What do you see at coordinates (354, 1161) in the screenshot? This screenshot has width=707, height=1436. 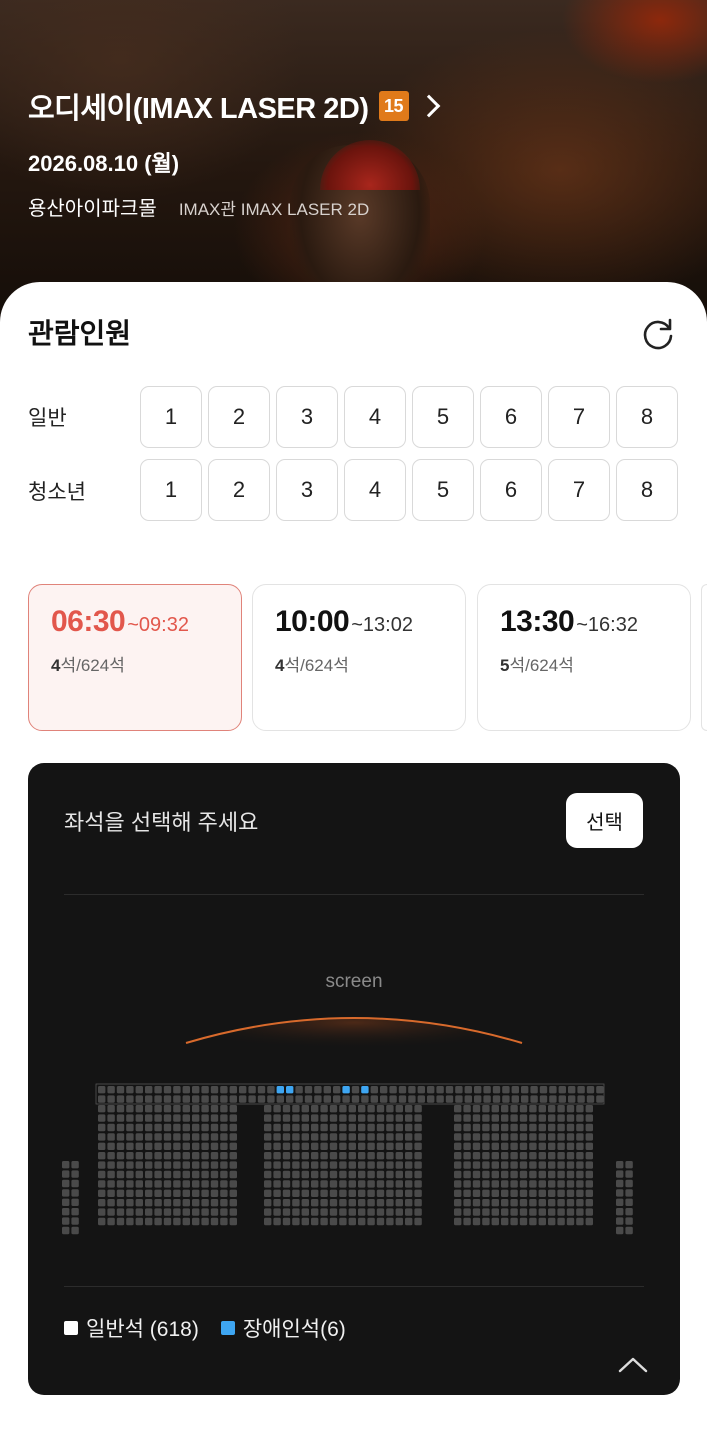 I see `seat-map` at bounding box center [354, 1161].